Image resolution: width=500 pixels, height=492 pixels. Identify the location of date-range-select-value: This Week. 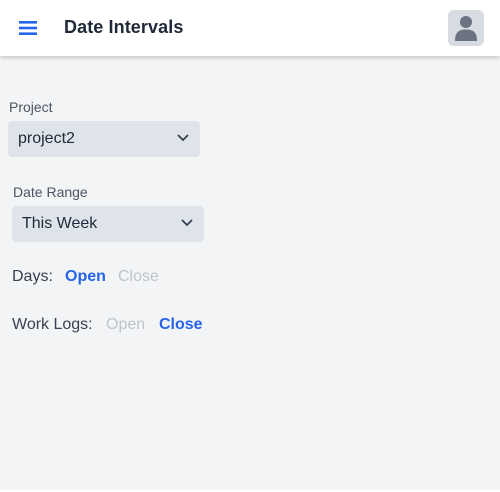
(60, 223).